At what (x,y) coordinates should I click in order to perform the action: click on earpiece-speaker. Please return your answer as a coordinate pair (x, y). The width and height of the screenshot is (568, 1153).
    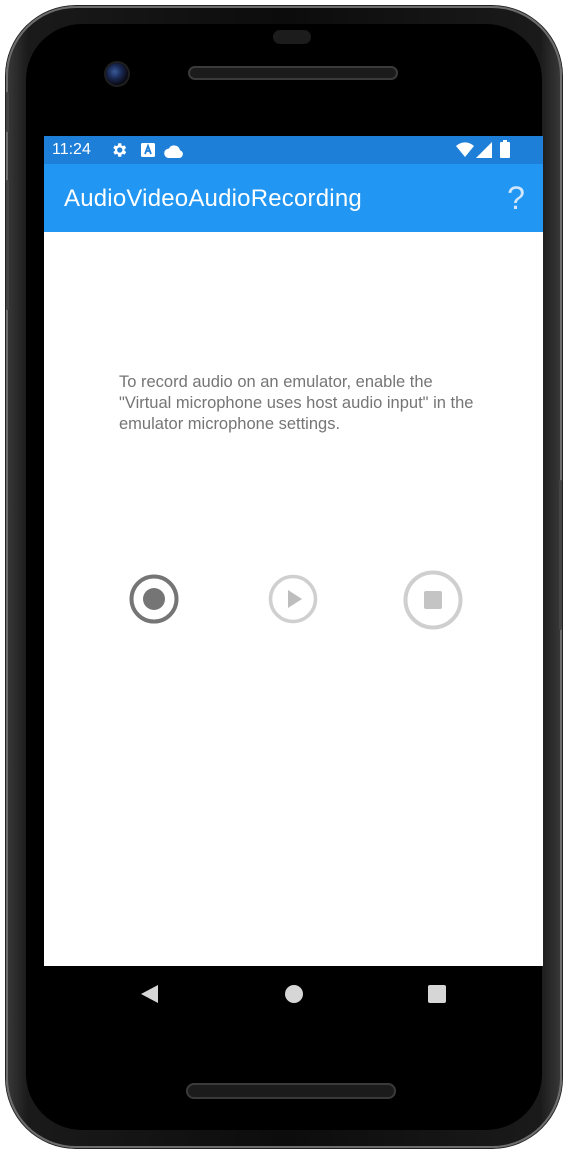
    Looking at the image, I should click on (293, 73).